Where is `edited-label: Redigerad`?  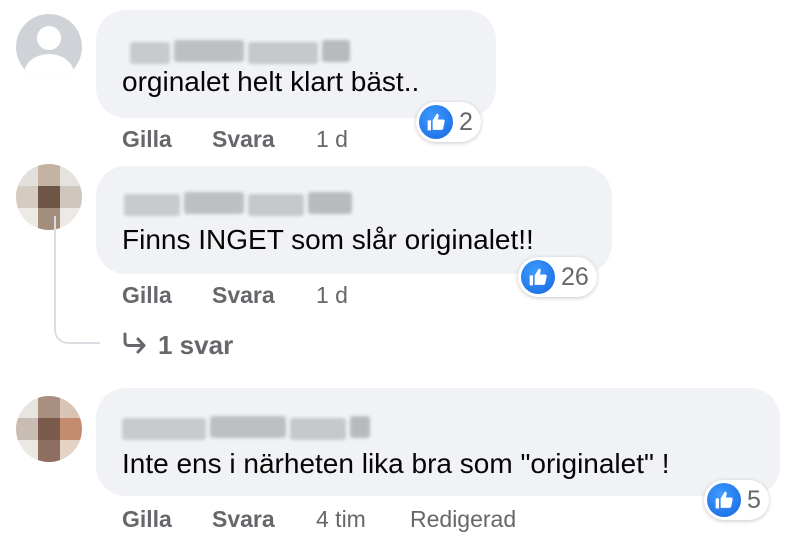
edited-label: Redigerad is located at coordinates (463, 519).